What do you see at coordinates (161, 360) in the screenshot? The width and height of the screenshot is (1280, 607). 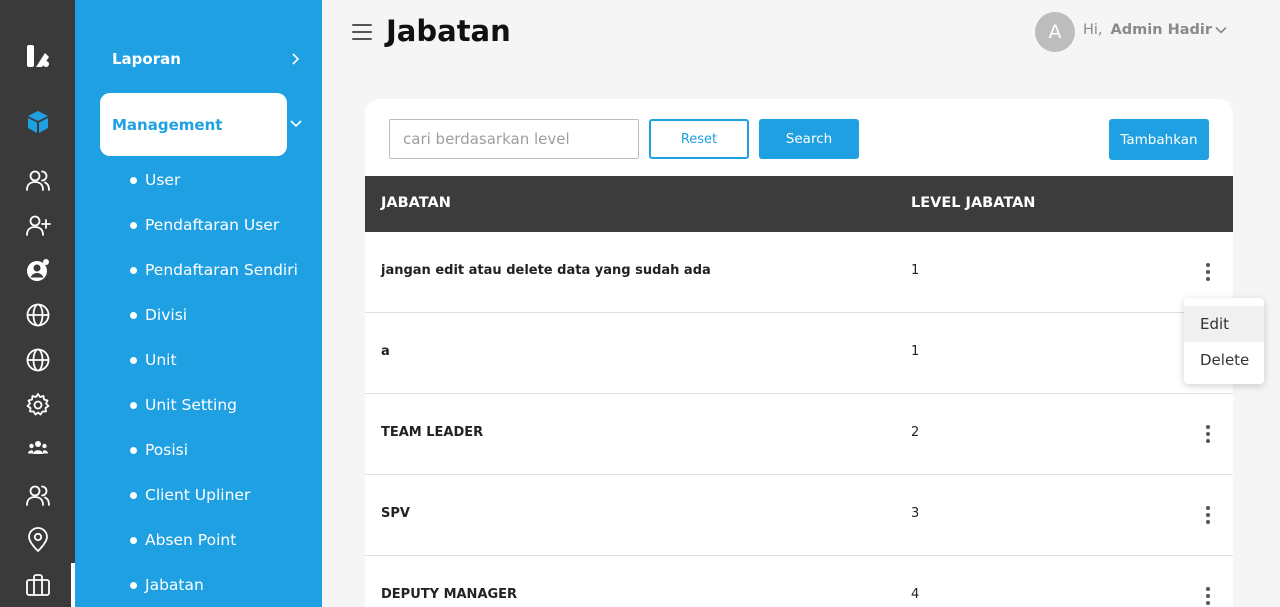 I see `sub-item-label: Unit` at bounding box center [161, 360].